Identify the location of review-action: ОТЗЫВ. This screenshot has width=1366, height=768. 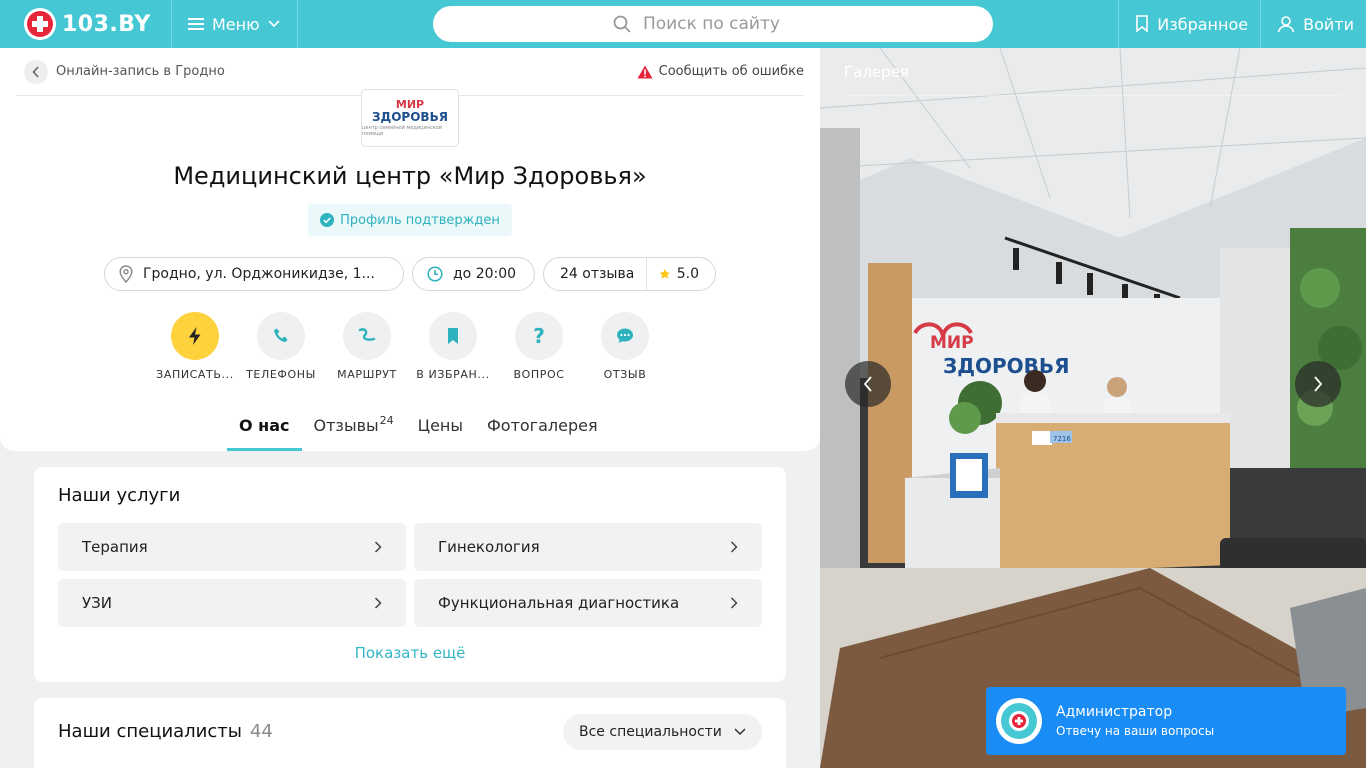
(625, 346).